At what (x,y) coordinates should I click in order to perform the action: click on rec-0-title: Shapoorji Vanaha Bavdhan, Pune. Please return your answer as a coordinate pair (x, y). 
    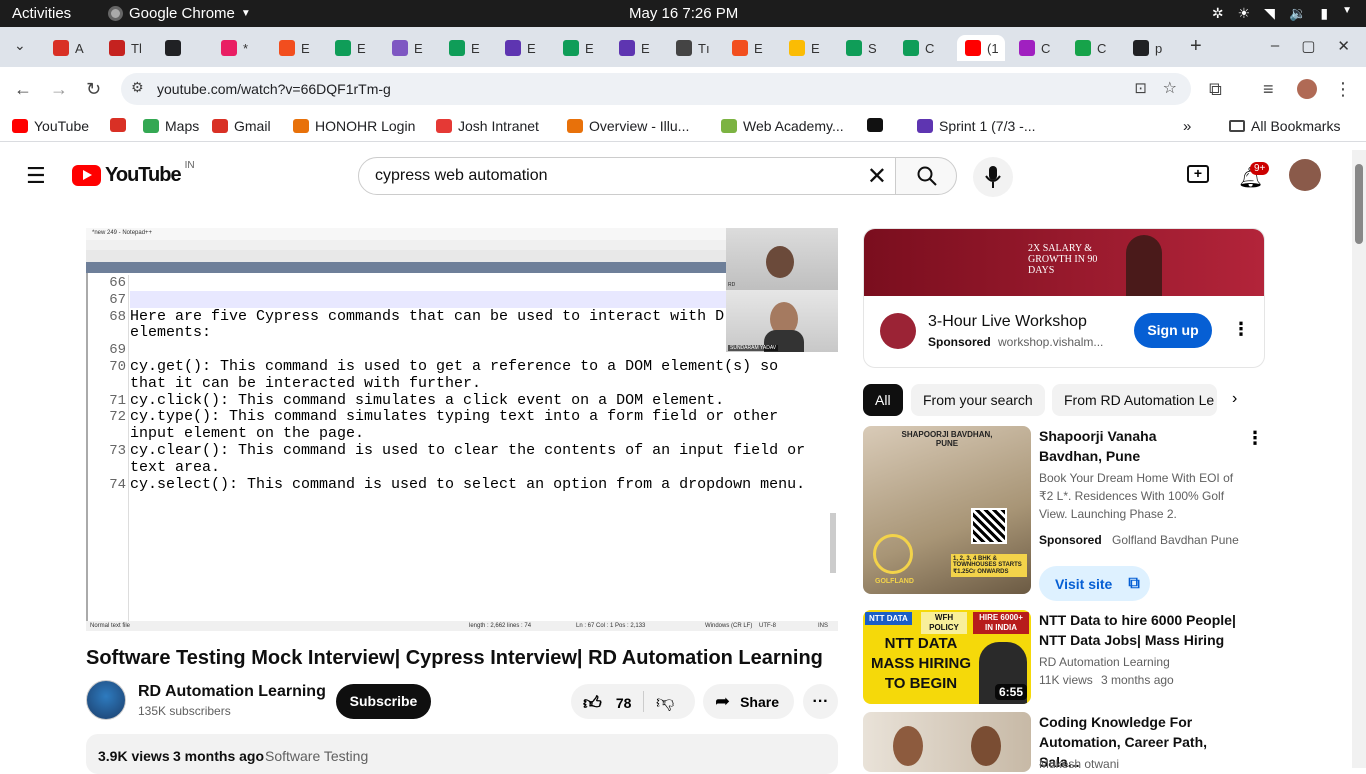
    Looking at the image, I should click on (1129, 446).